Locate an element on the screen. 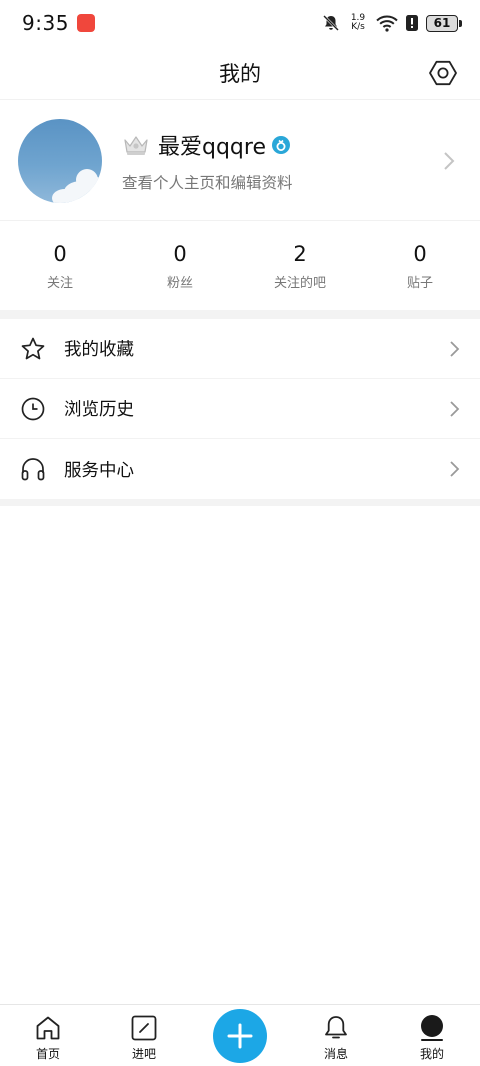 The image size is (480, 1066). verified-badge-icon is located at coordinates (281, 144).